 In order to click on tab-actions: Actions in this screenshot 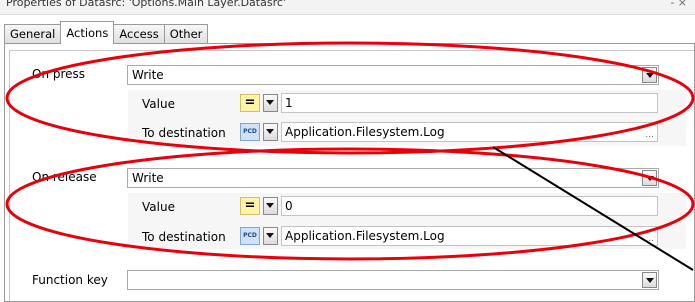, I will do `click(87, 32)`.